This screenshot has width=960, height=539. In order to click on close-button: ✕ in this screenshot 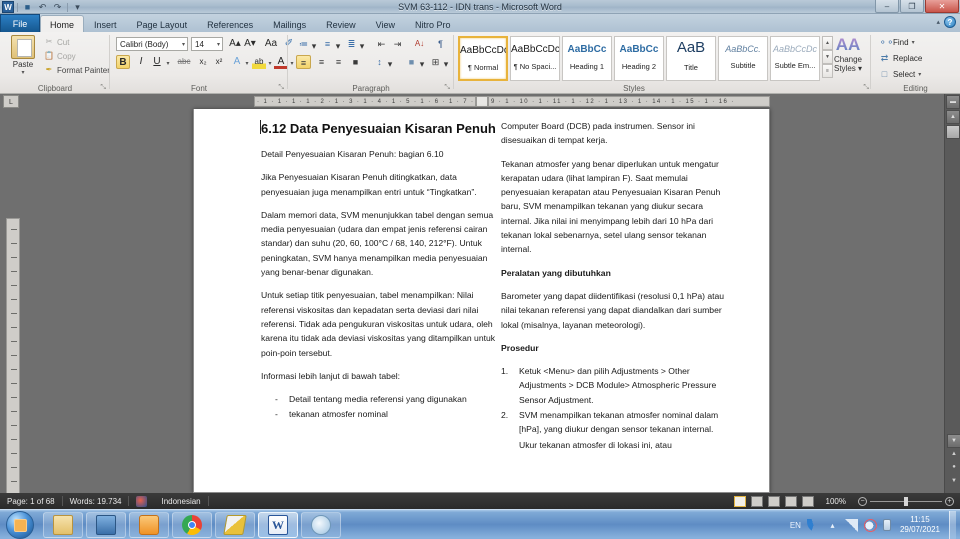, I will do `click(942, 6)`.